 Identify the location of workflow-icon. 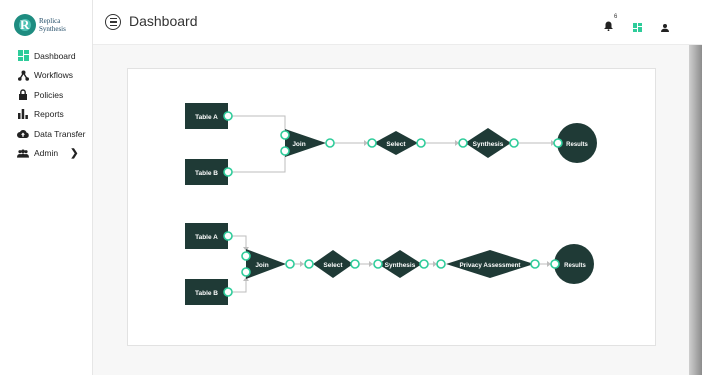
(23, 75).